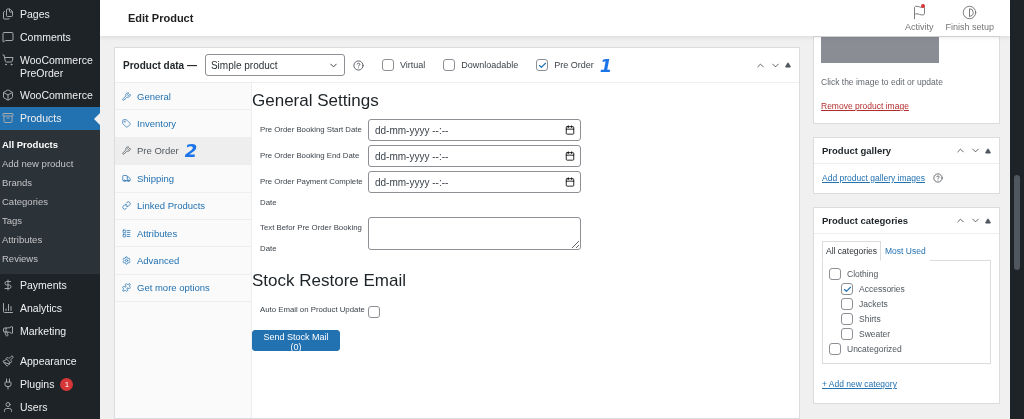 This screenshot has height=419, width=1024. I want to click on header-action: Activity, so click(919, 18).